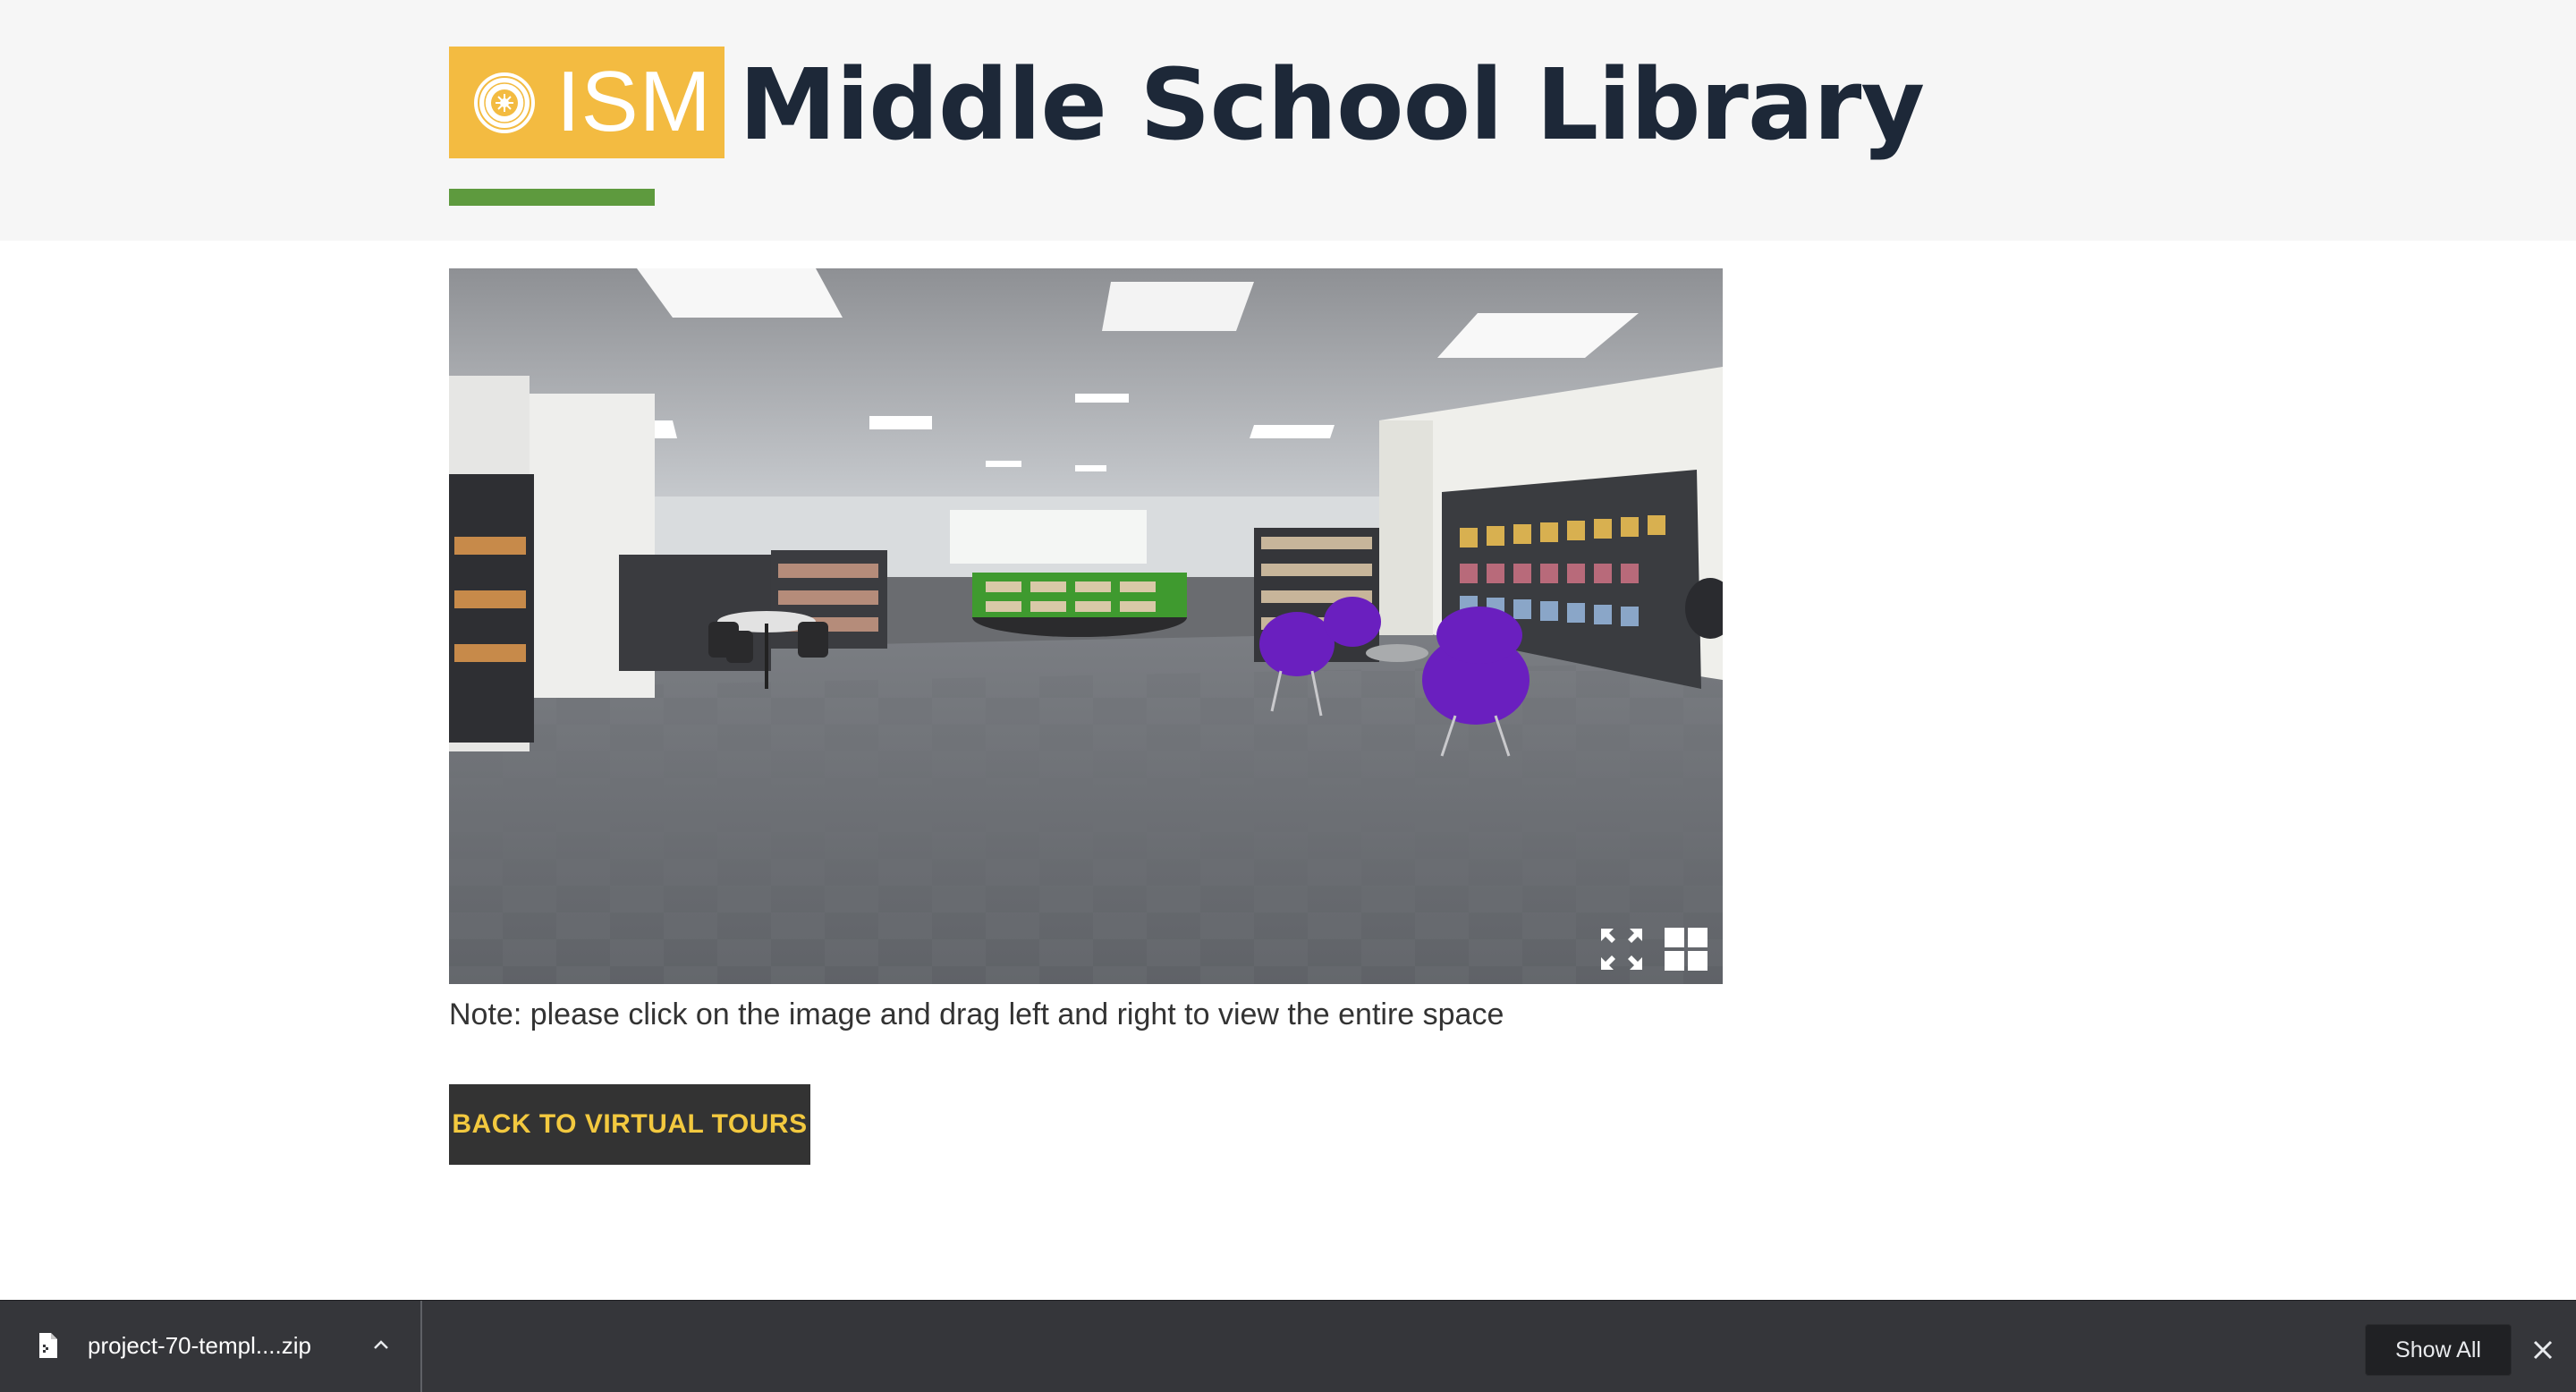 This screenshot has width=2576, height=1392. What do you see at coordinates (1621, 949) in the screenshot?
I see `fullscreen-expand-icon` at bounding box center [1621, 949].